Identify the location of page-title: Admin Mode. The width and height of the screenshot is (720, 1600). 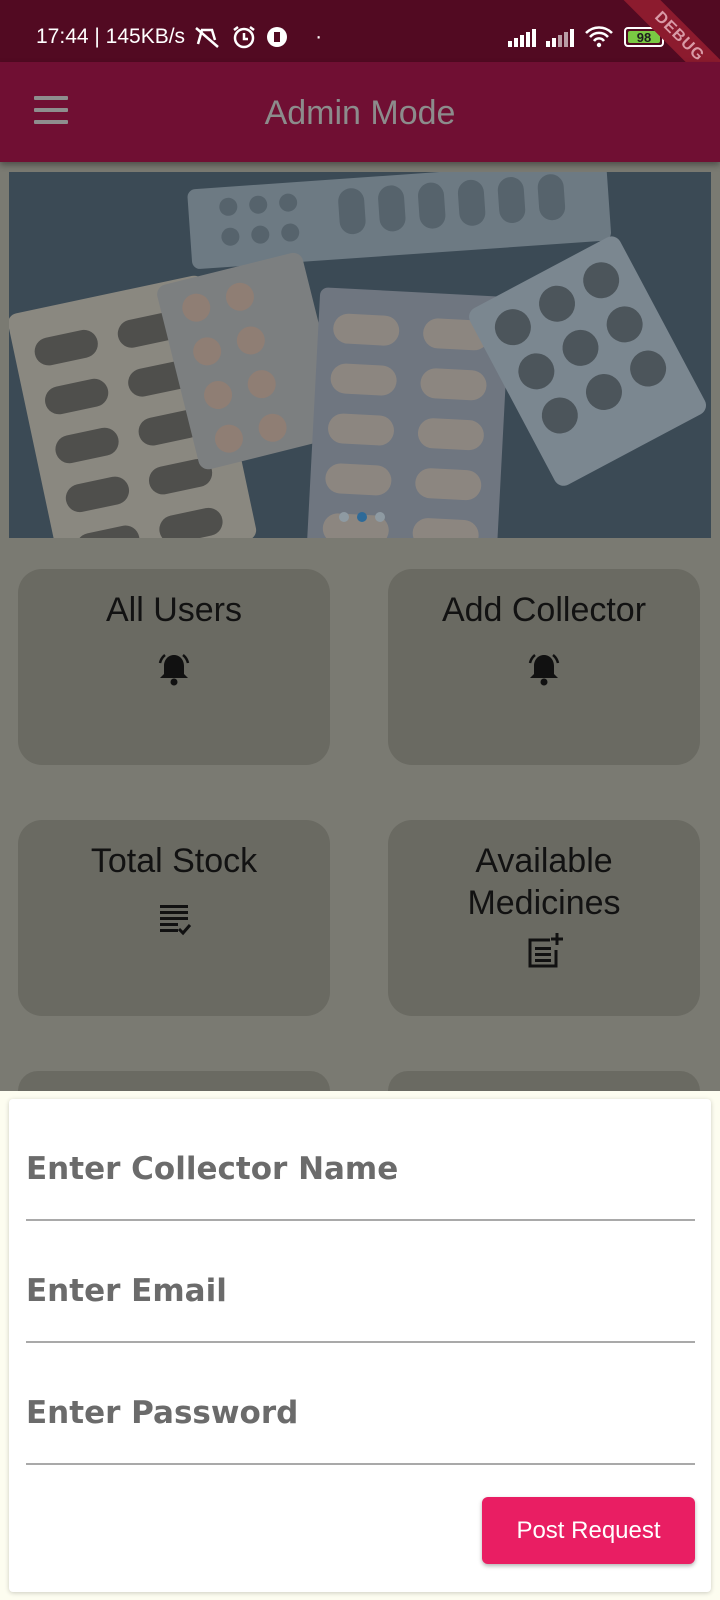
(360, 113).